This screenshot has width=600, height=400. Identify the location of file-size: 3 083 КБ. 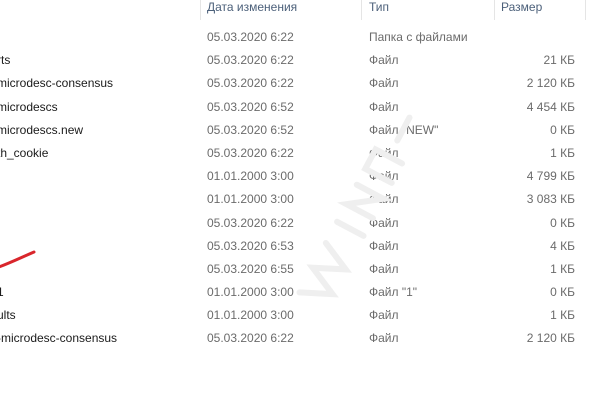
(550, 199).